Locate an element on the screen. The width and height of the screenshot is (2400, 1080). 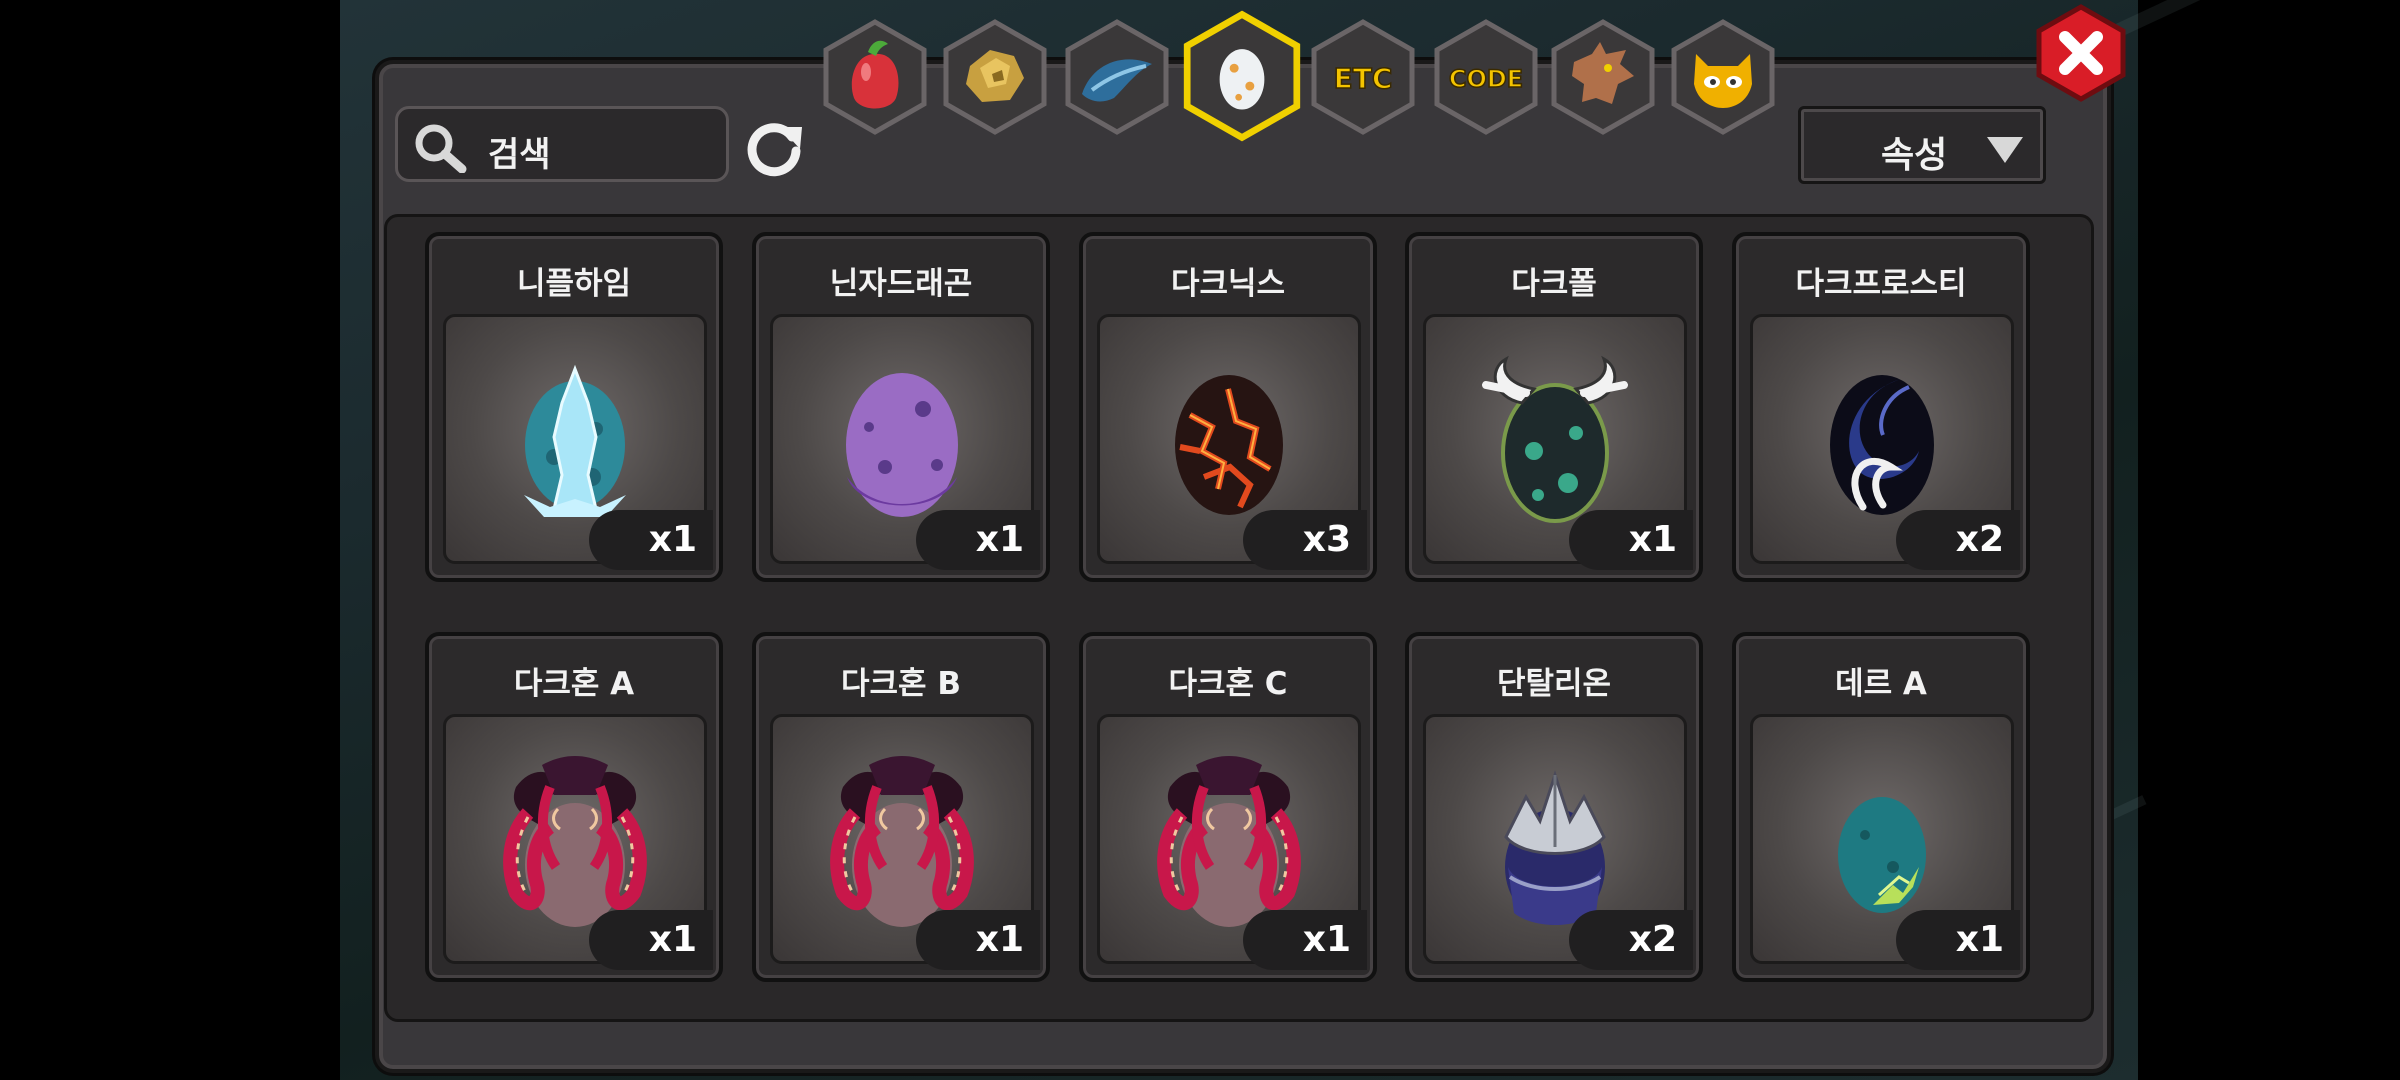
item-name: 다크혼 B is located at coordinates (901, 684).